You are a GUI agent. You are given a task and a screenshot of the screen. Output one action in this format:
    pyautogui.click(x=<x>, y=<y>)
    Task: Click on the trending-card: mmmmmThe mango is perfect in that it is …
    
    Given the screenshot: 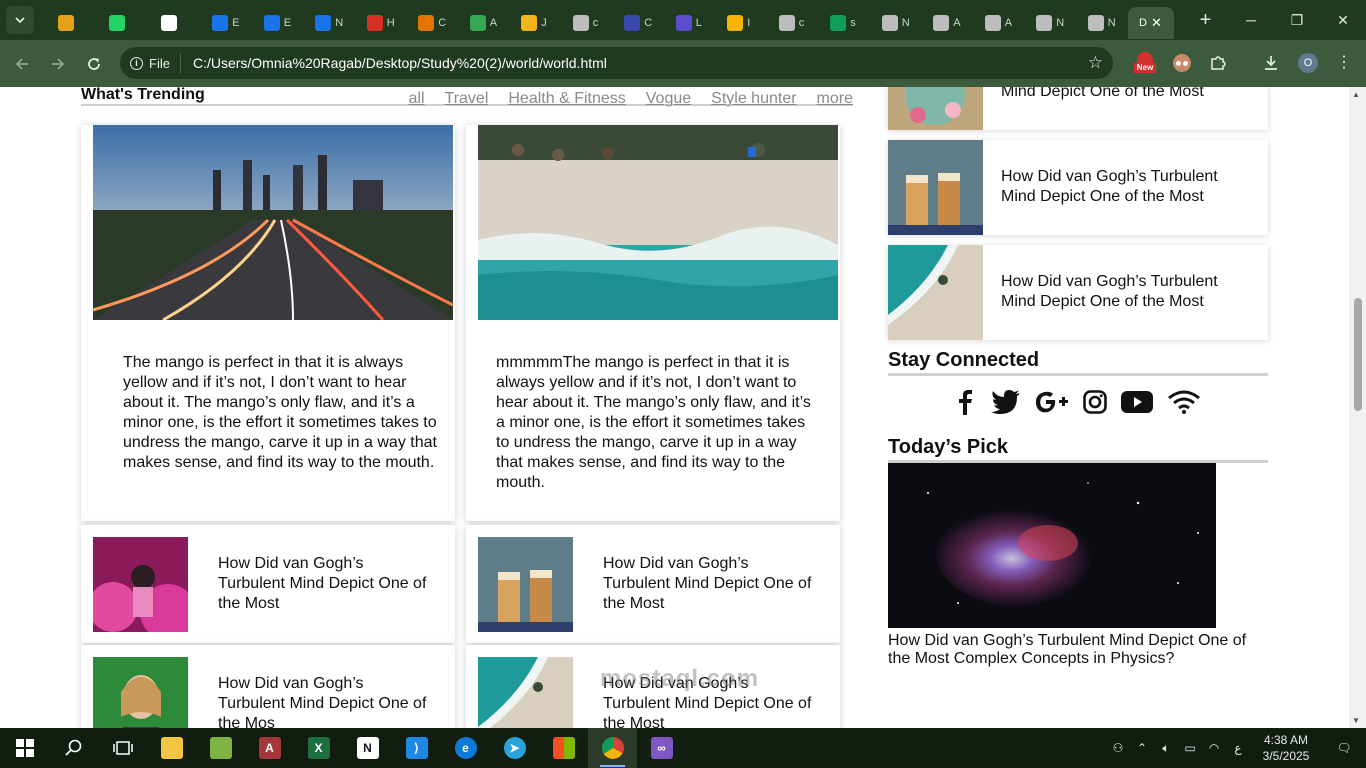 What is the action you would take?
    pyautogui.click(x=653, y=323)
    